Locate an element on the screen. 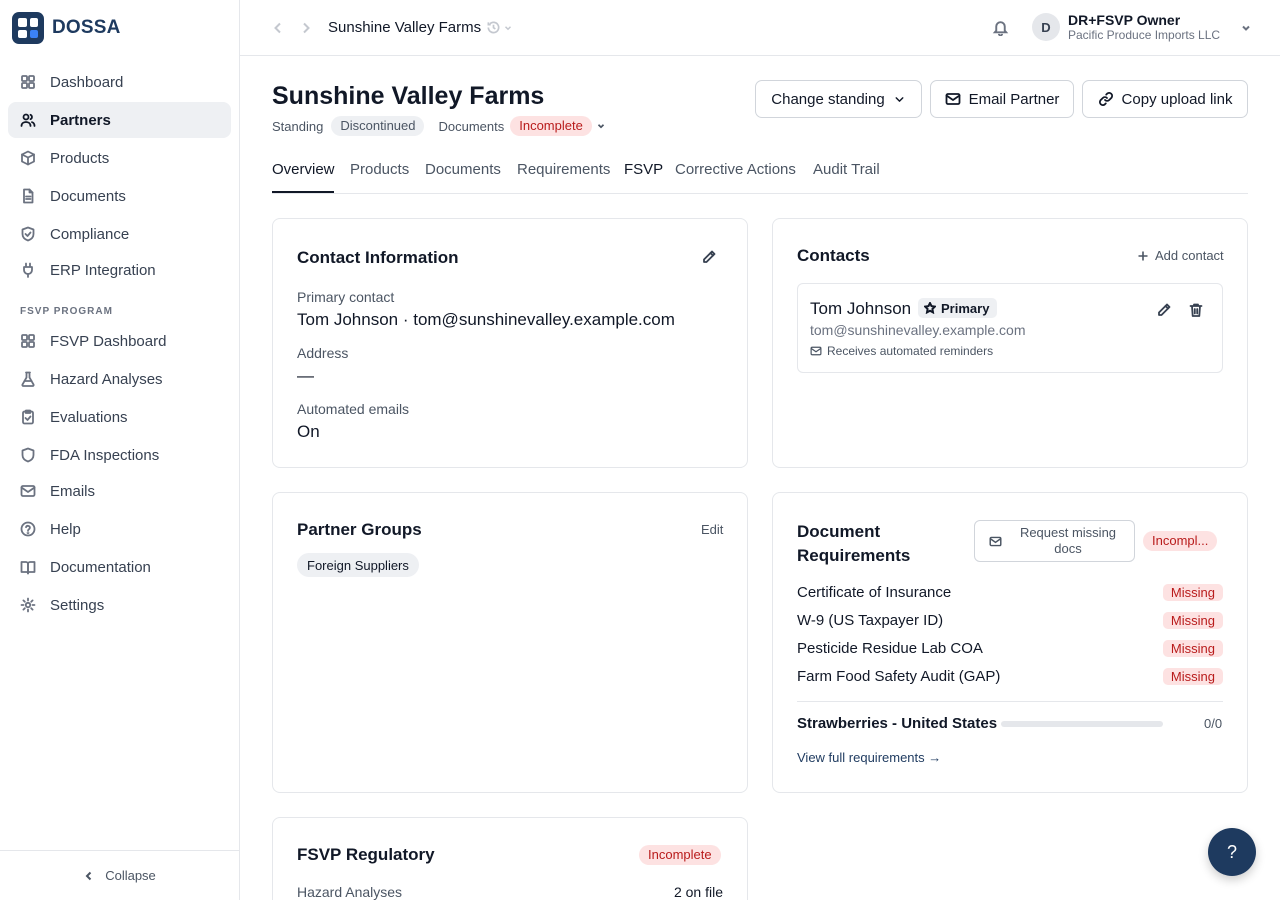 The image size is (1280, 900). edit-contact-info-button is located at coordinates (709, 257).